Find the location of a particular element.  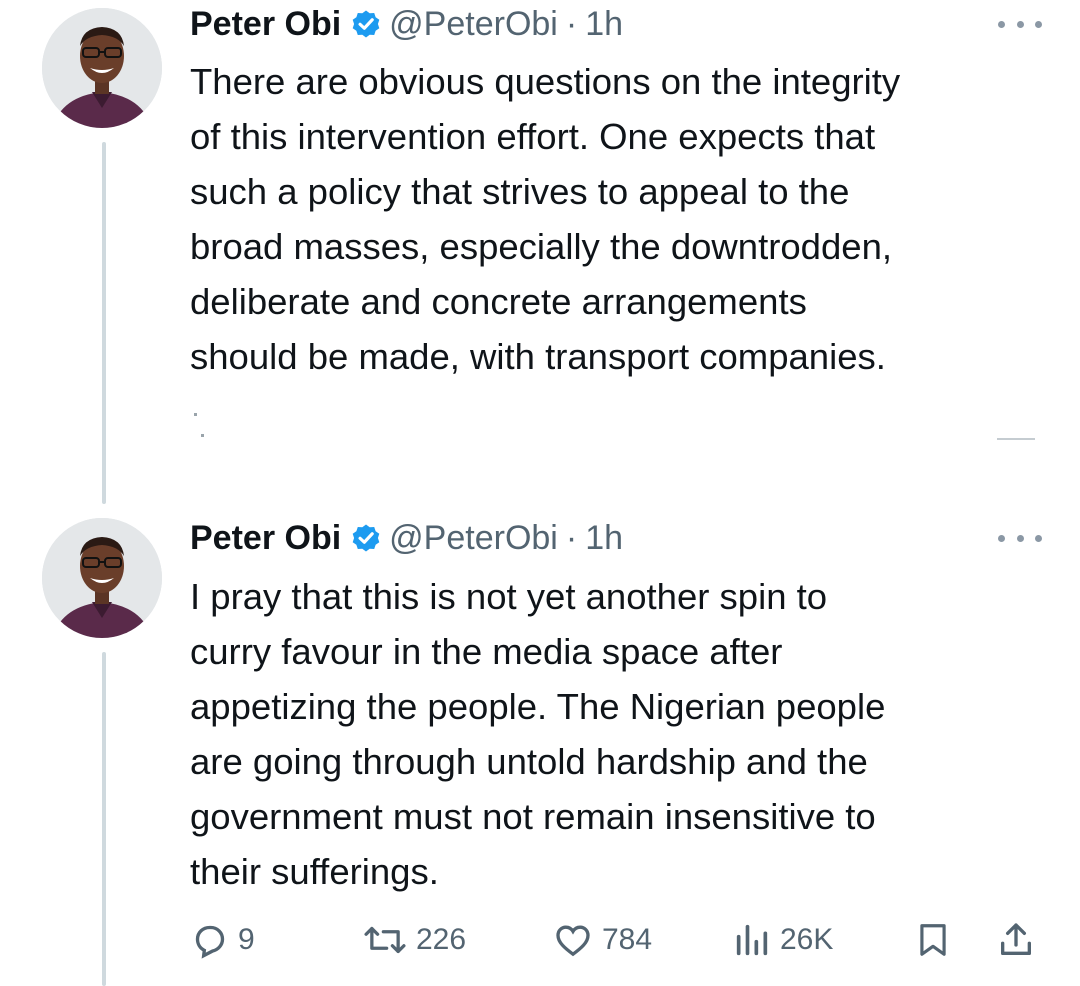

tweet-line: their sufferings. is located at coordinates (314, 871).